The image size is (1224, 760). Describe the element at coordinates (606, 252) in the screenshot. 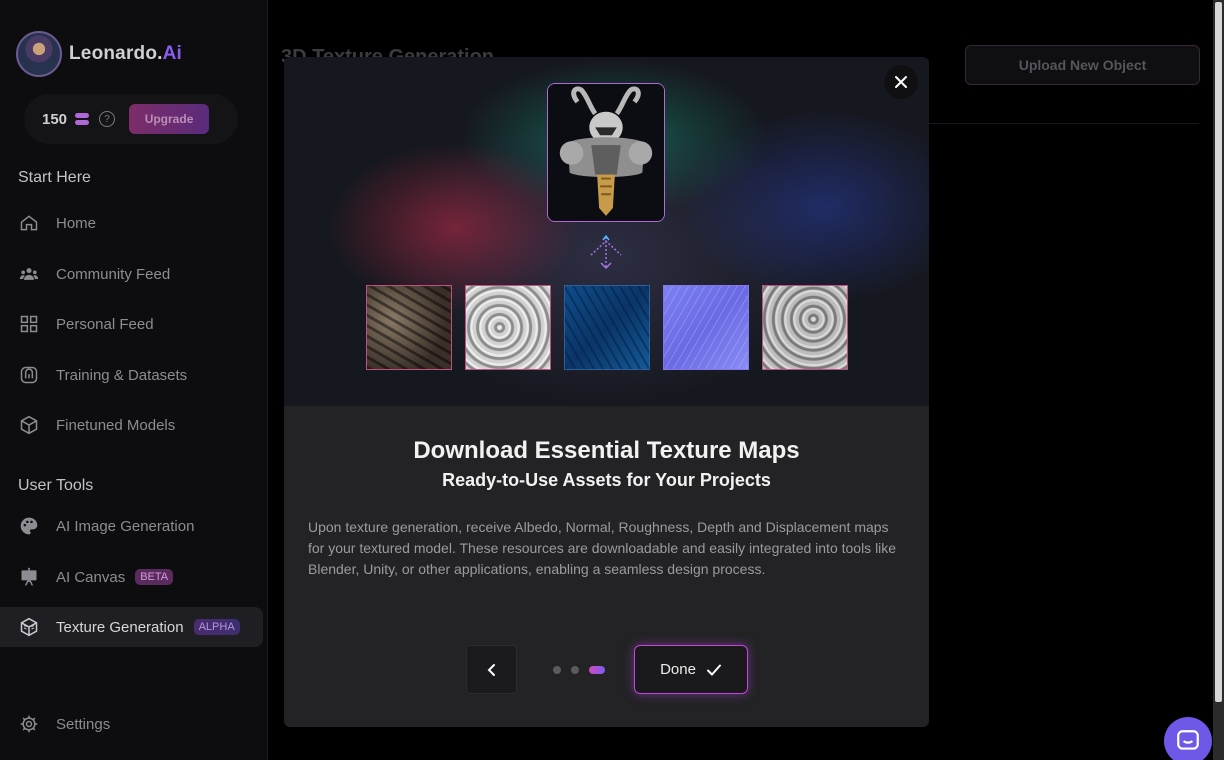

I see `expand-arrows-icon` at that location.